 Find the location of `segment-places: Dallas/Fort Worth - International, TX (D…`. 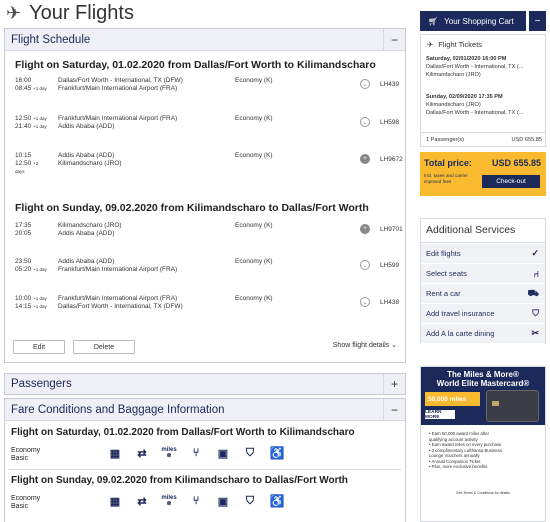

segment-places: Dallas/Fort Worth - International, TX (D… is located at coordinates (120, 84).